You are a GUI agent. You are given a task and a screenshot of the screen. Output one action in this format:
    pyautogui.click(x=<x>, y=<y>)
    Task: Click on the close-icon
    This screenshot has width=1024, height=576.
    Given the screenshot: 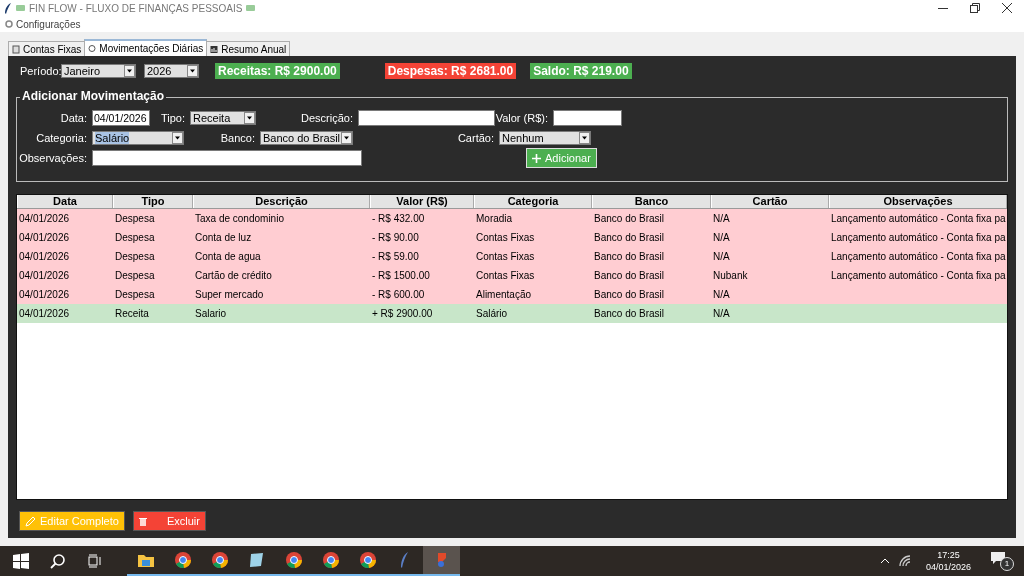 What is the action you would take?
    pyautogui.click(x=1007, y=8)
    